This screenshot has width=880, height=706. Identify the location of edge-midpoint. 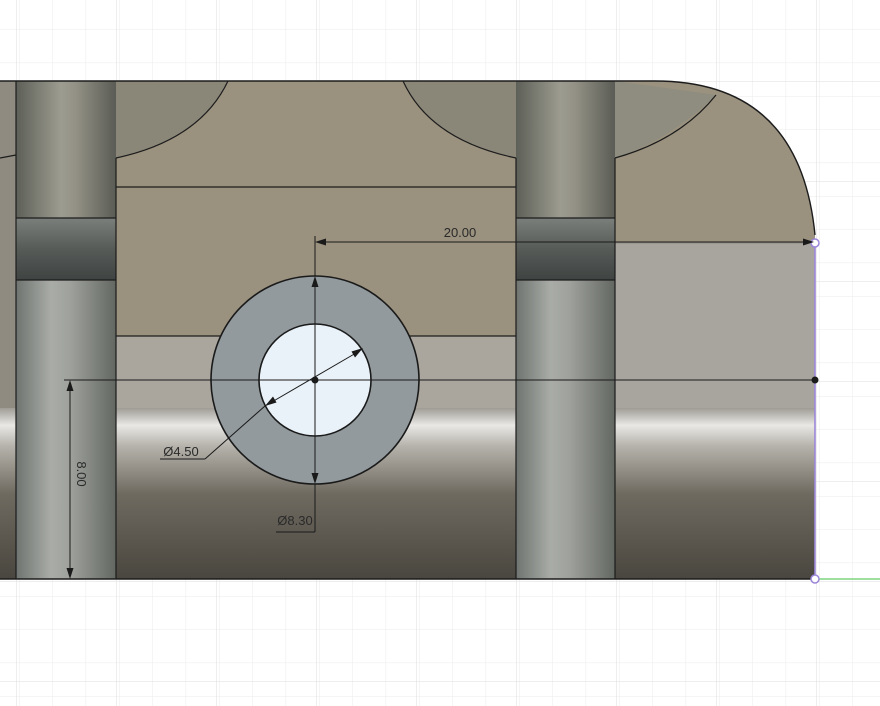
(815, 380).